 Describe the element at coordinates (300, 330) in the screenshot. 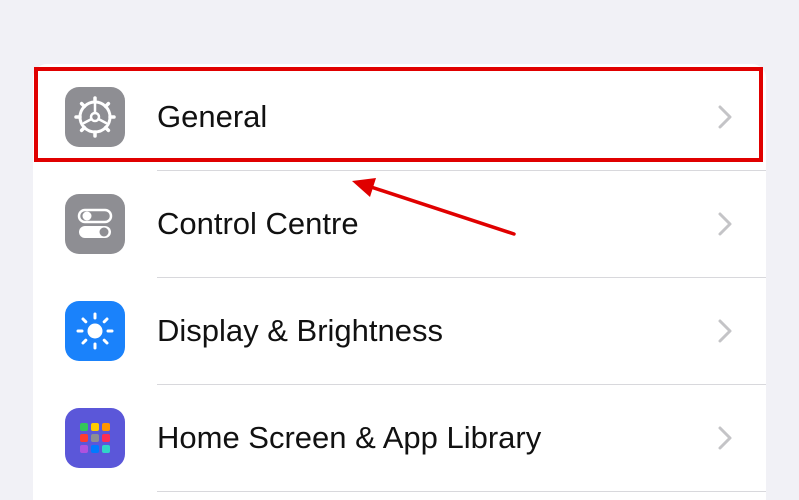

I see `settings-row-label: Display & Brightness` at that location.